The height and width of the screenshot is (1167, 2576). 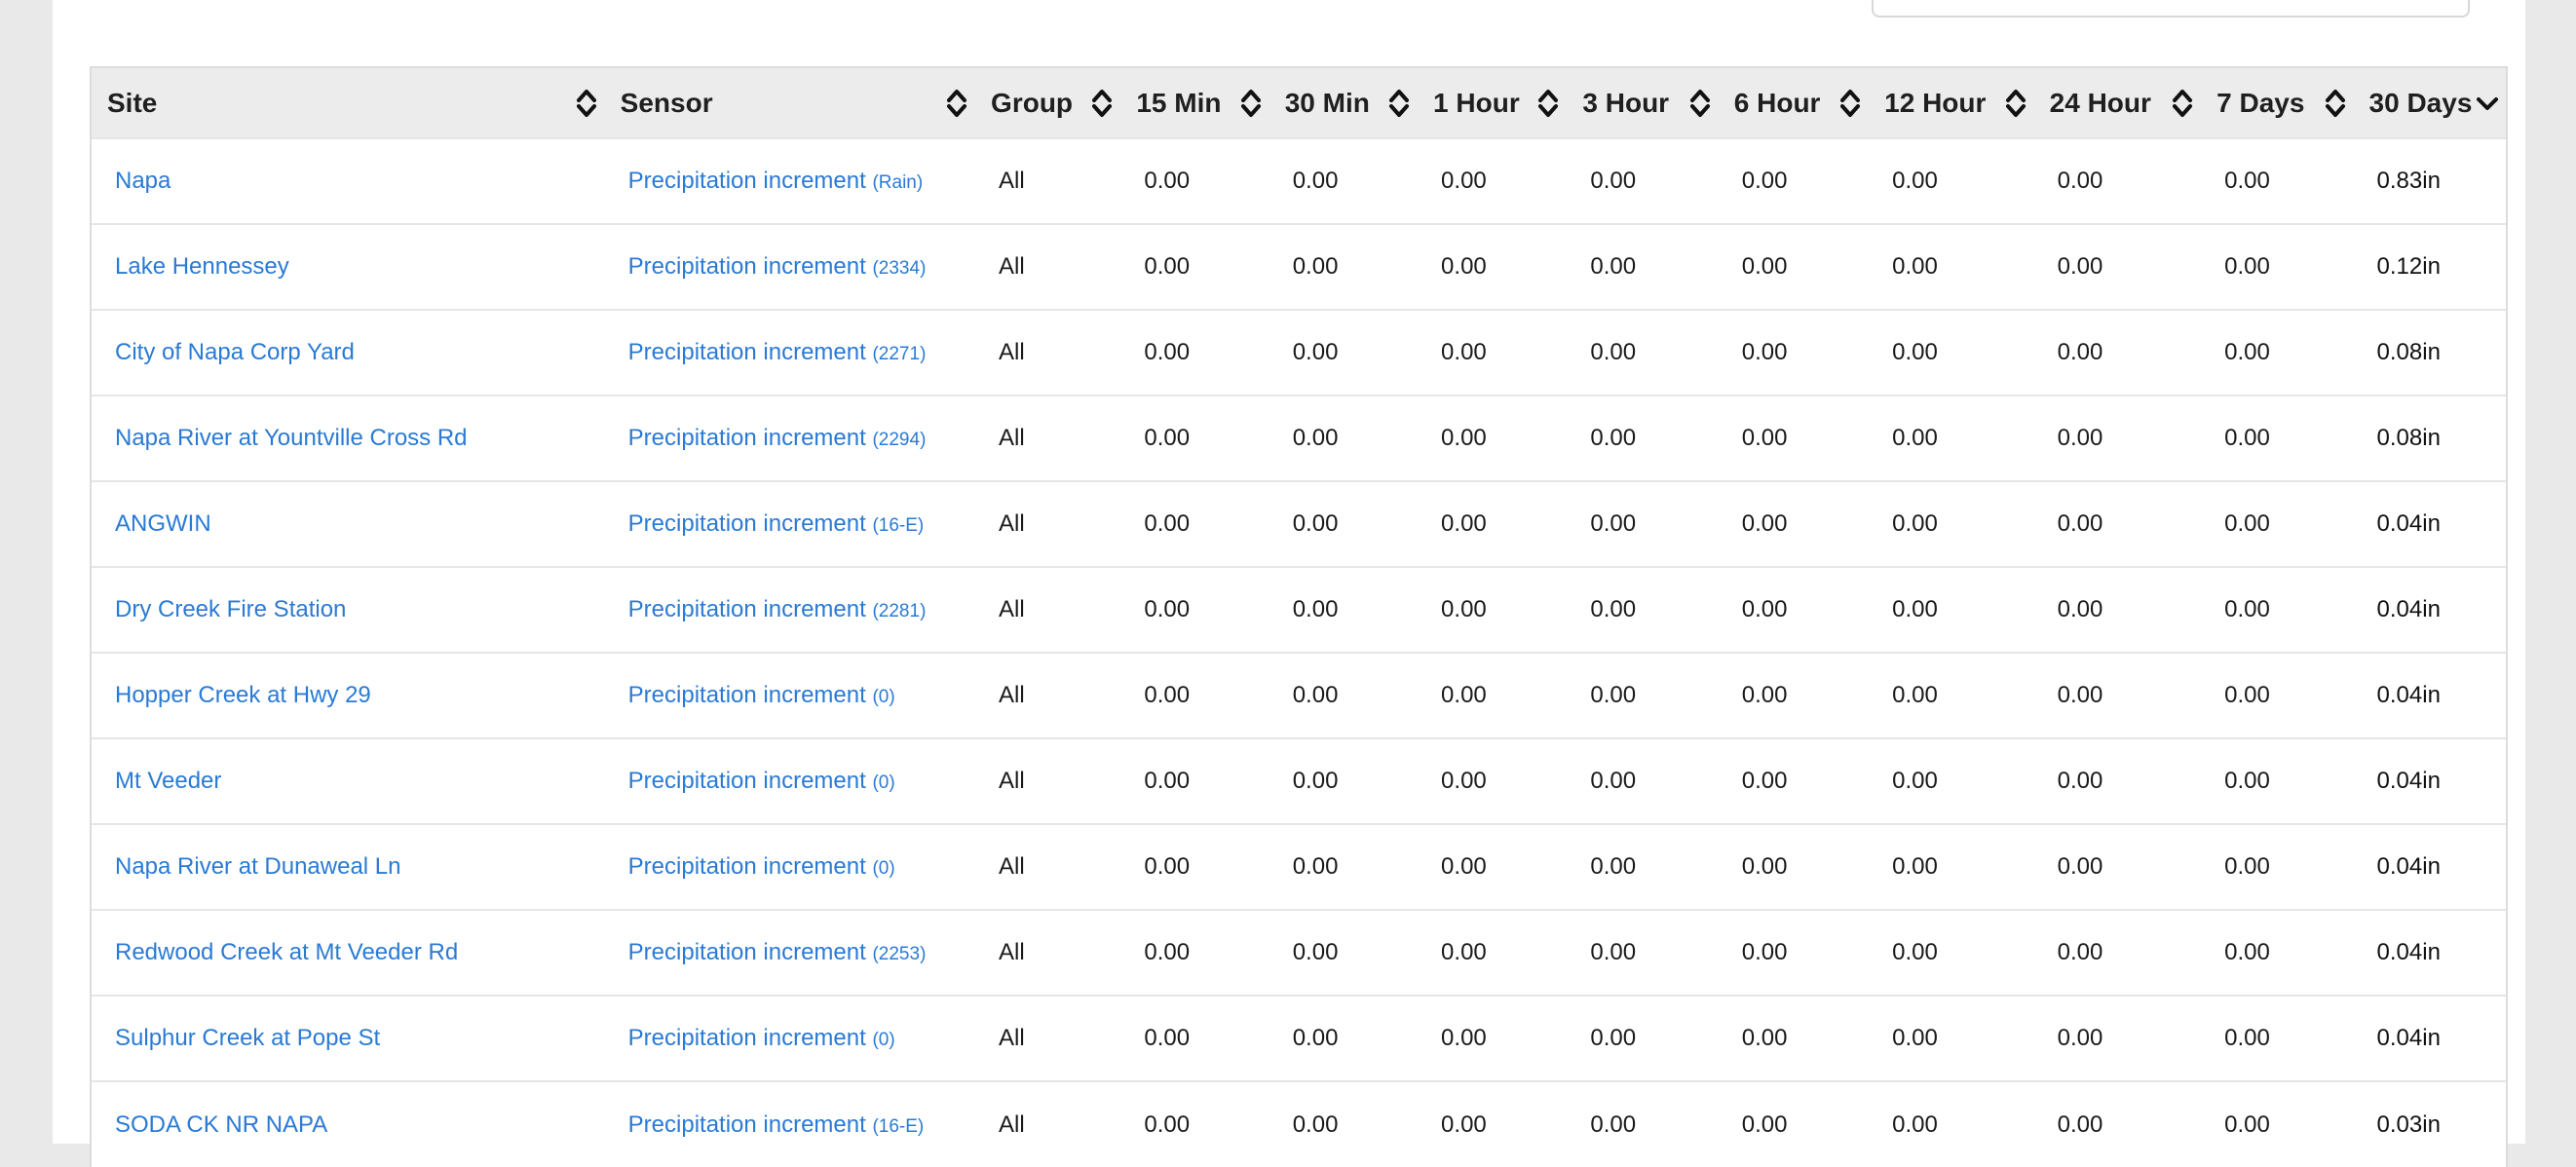 I want to click on site-link: Lake Hennessey, so click(x=202, y=266).